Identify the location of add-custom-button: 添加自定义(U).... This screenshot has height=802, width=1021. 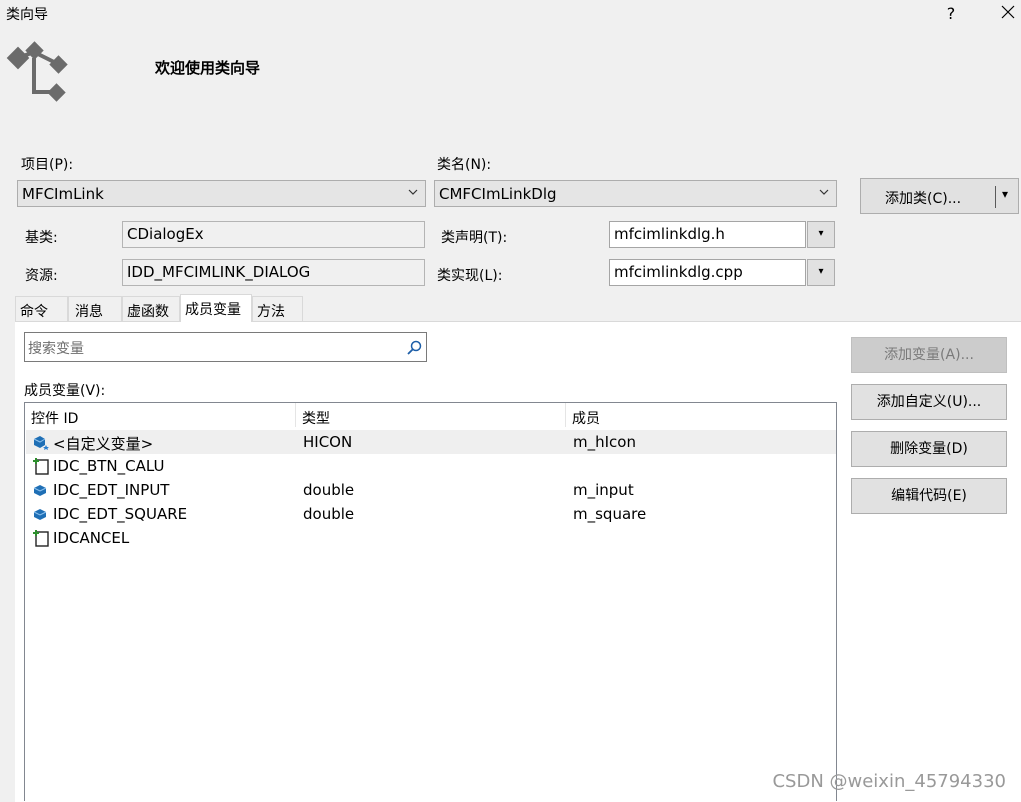
(929, 402).